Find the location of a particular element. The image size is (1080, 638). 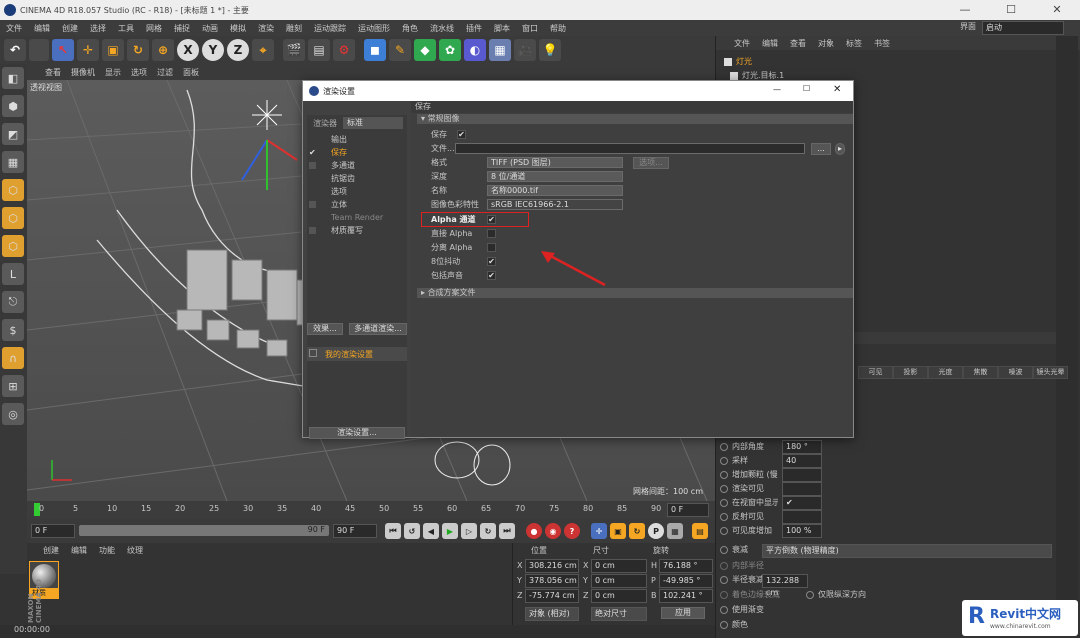

range-slider: 90 F is located at coordinates (204, 530).